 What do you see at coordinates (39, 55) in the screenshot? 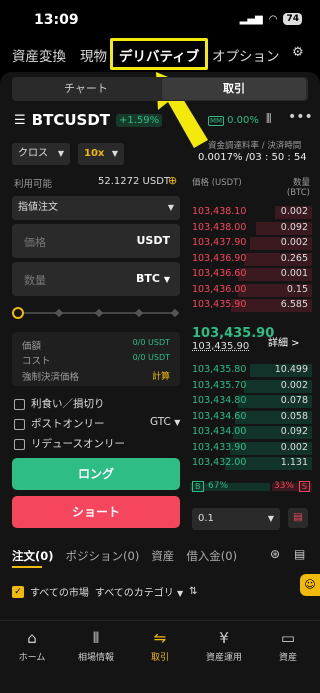
I see `nav-convert: 資産変換` at bounding box center [39, 55].